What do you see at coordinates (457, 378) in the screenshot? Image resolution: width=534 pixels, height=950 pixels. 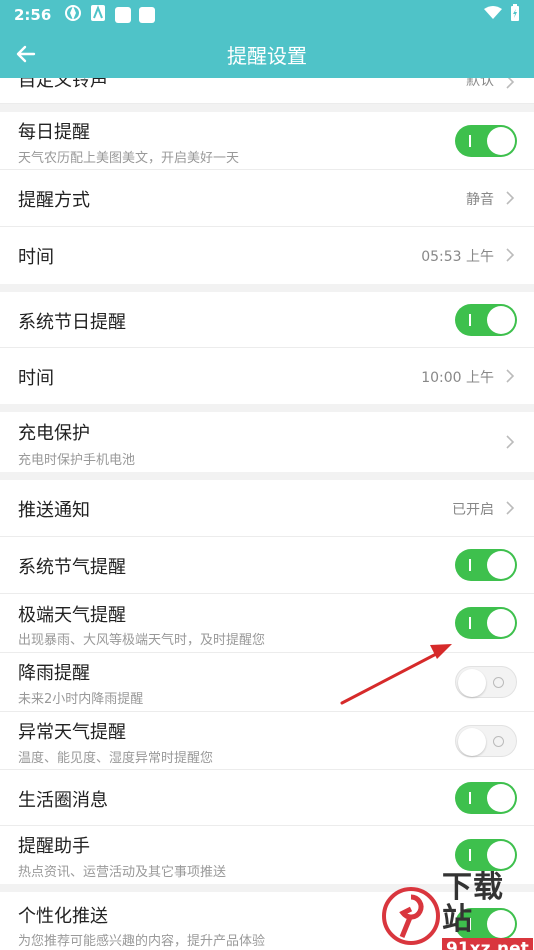 I see `row-value: 10:00 上午` at bounding box center [457, 378].